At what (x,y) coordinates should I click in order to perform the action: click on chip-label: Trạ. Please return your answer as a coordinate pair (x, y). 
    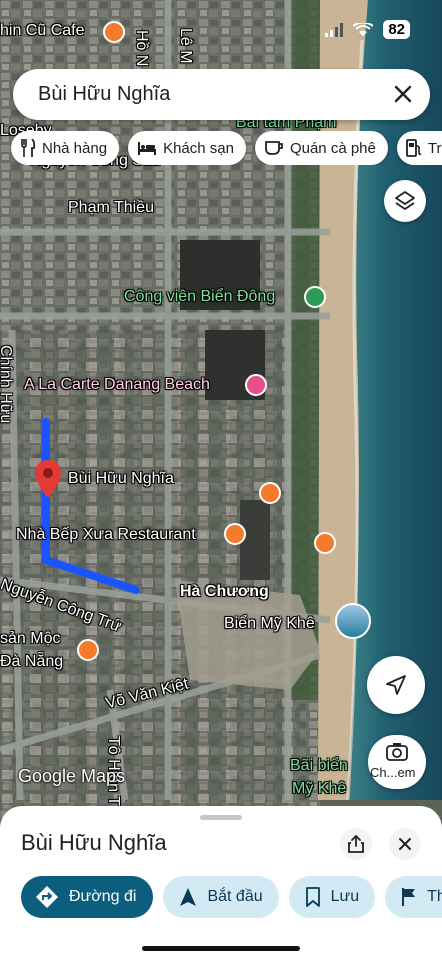
    Looking at the image, I should click on (434, 148).